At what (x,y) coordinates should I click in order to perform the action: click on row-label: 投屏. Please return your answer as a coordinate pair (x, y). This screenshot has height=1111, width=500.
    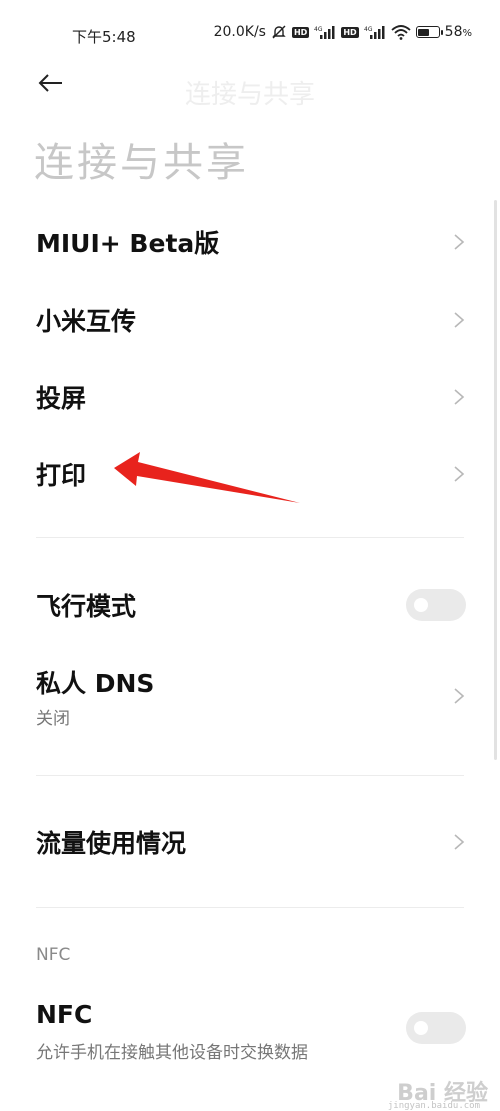
    Looking at the image, I should click on (61, 398).